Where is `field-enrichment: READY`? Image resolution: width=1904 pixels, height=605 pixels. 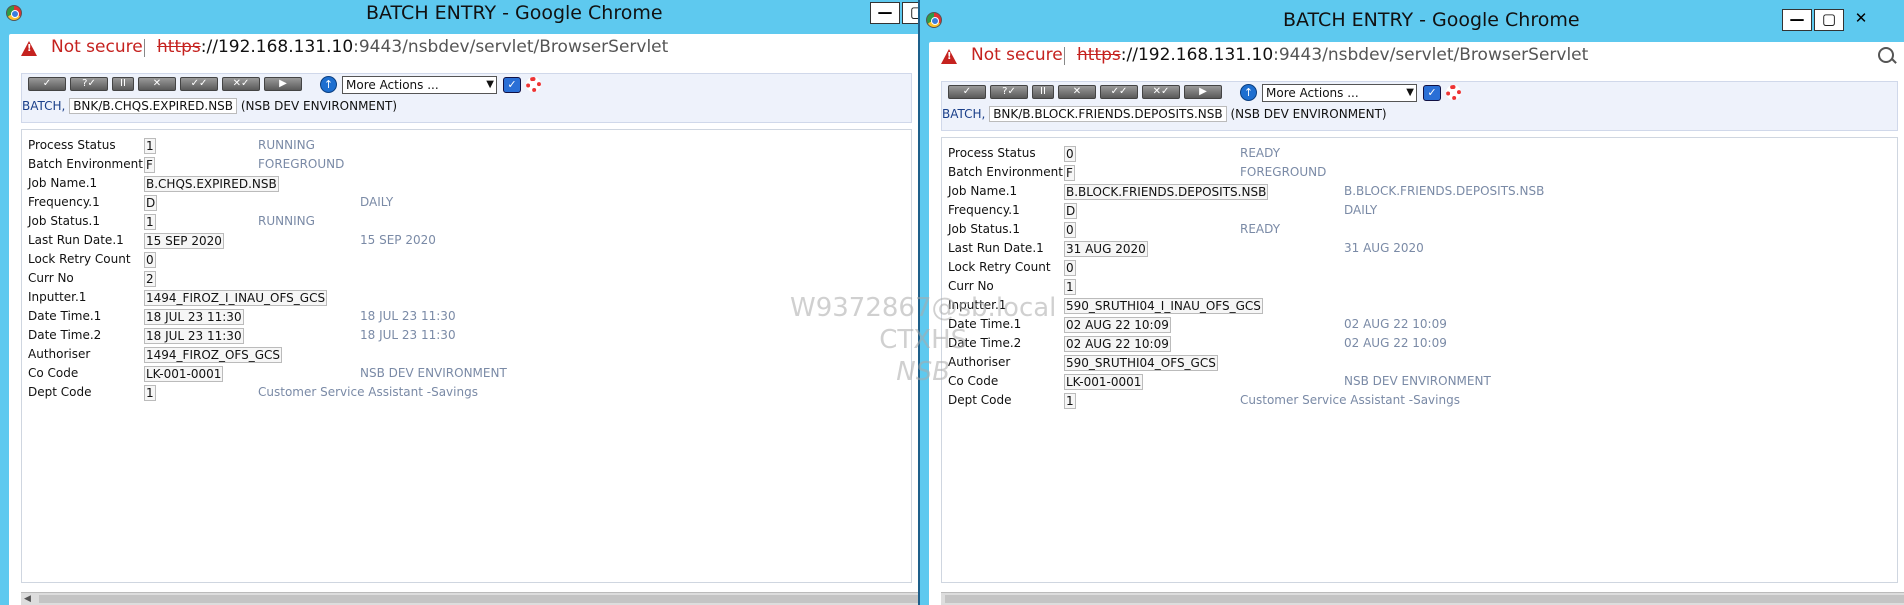 field-enrichment: READY is located at coordinates (1260, 153).